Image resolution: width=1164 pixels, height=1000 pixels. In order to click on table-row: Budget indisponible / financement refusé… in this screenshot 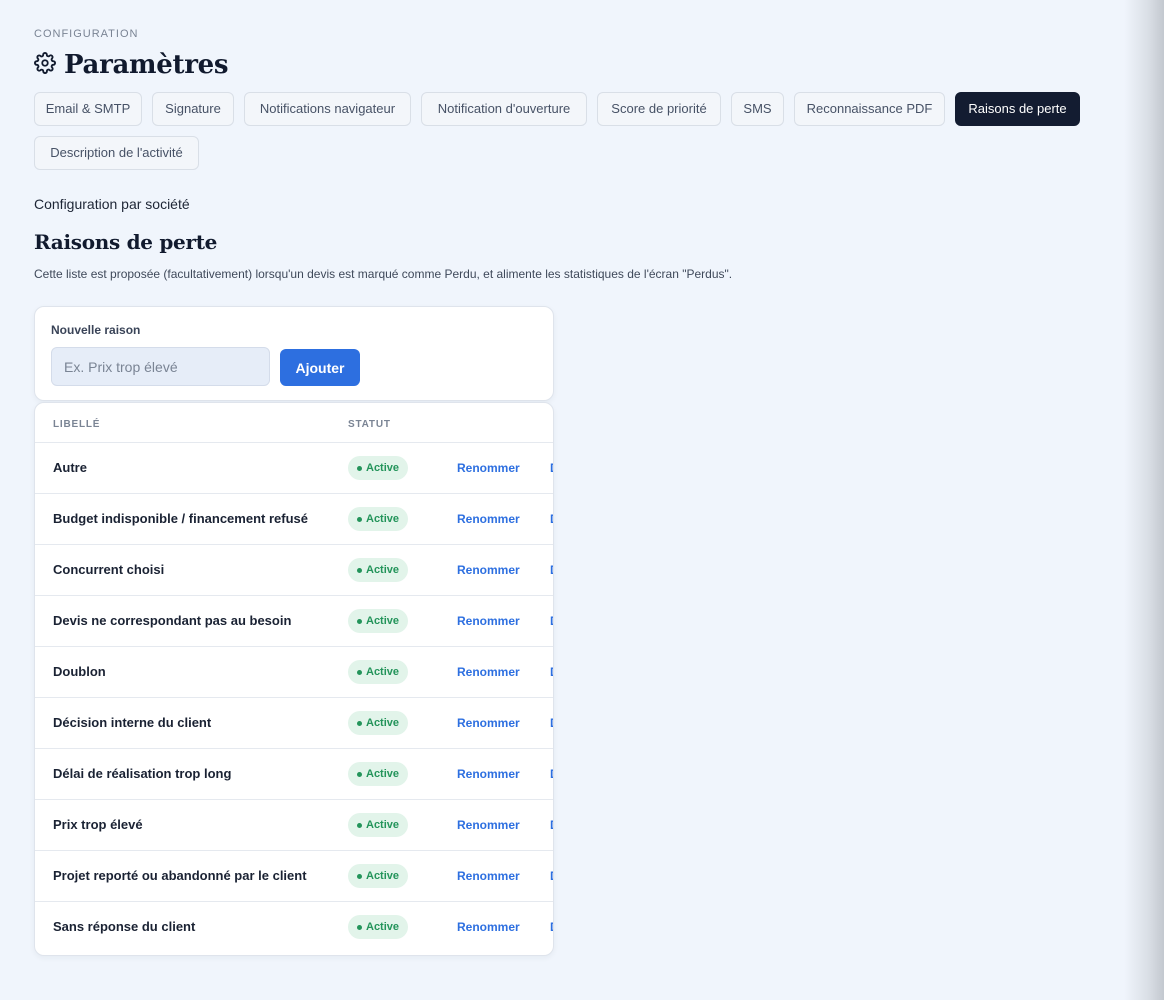, I will do `click(294, 518)`.